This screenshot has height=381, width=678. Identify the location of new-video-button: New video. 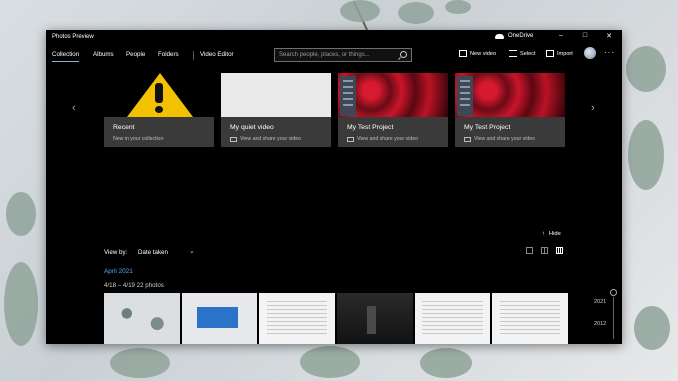
(477, 53).